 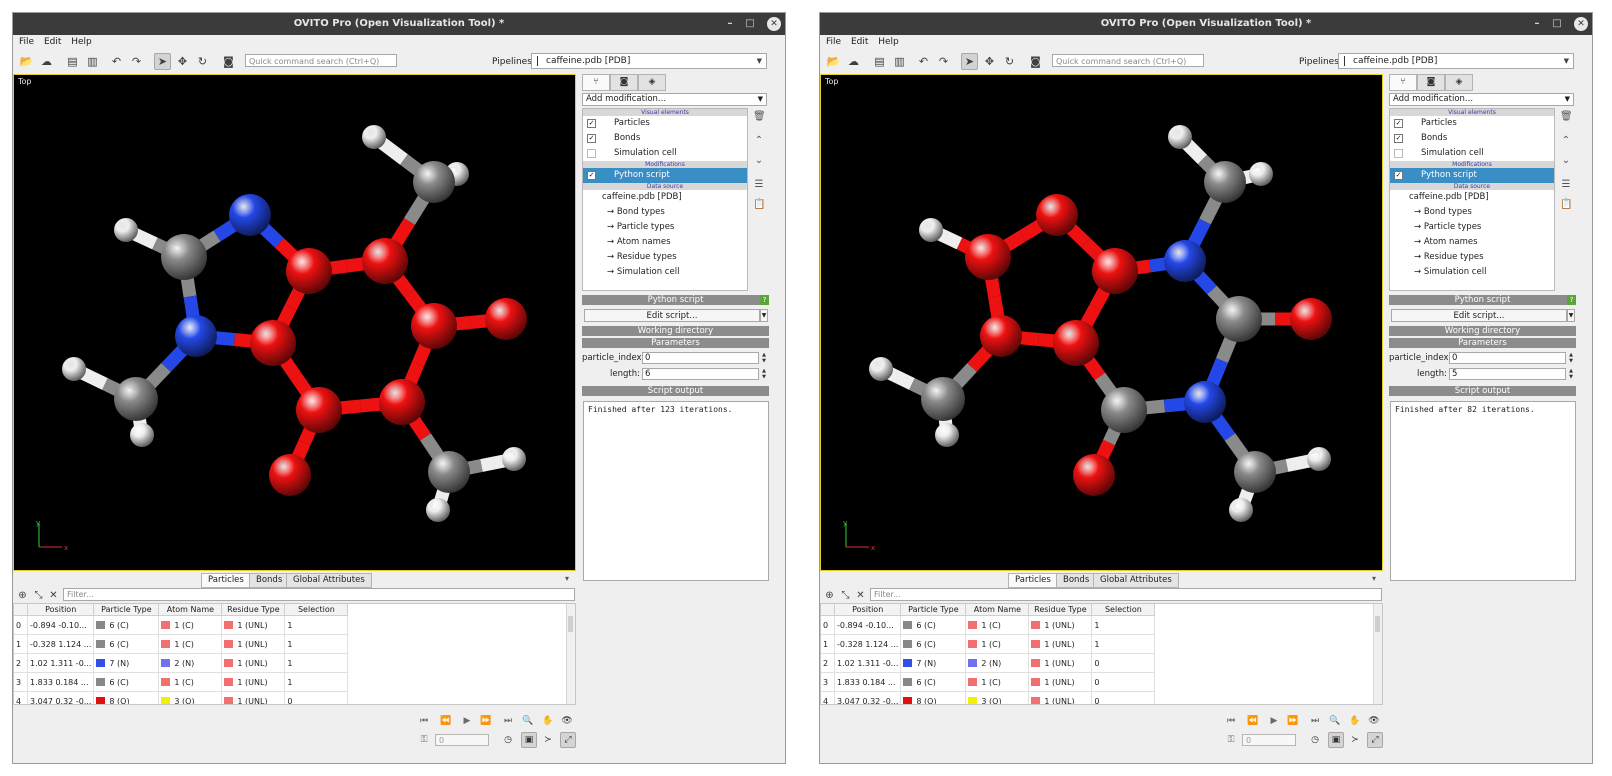 I want to click on help-icon: ?, so click(x=764, y=300).